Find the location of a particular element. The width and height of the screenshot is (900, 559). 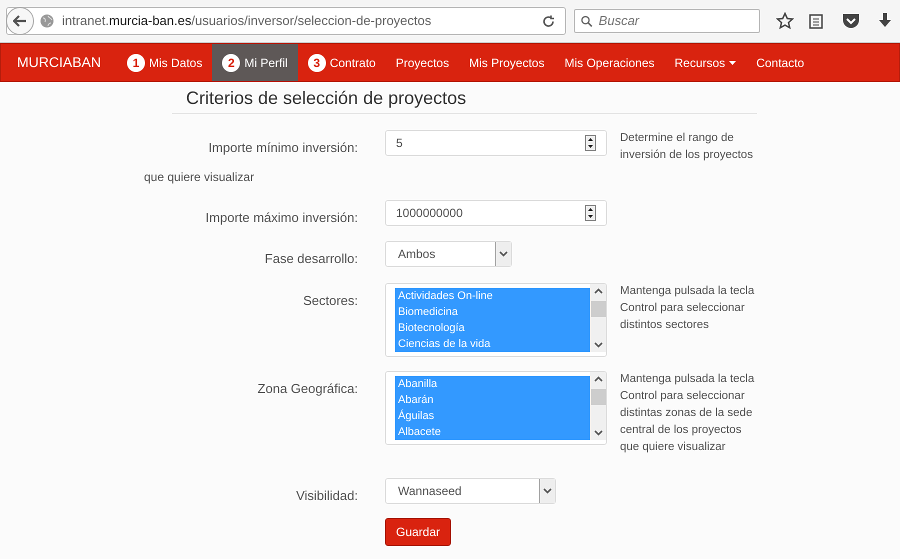

select-dropdown: Wannaseed is located at coordinates (470, 491).